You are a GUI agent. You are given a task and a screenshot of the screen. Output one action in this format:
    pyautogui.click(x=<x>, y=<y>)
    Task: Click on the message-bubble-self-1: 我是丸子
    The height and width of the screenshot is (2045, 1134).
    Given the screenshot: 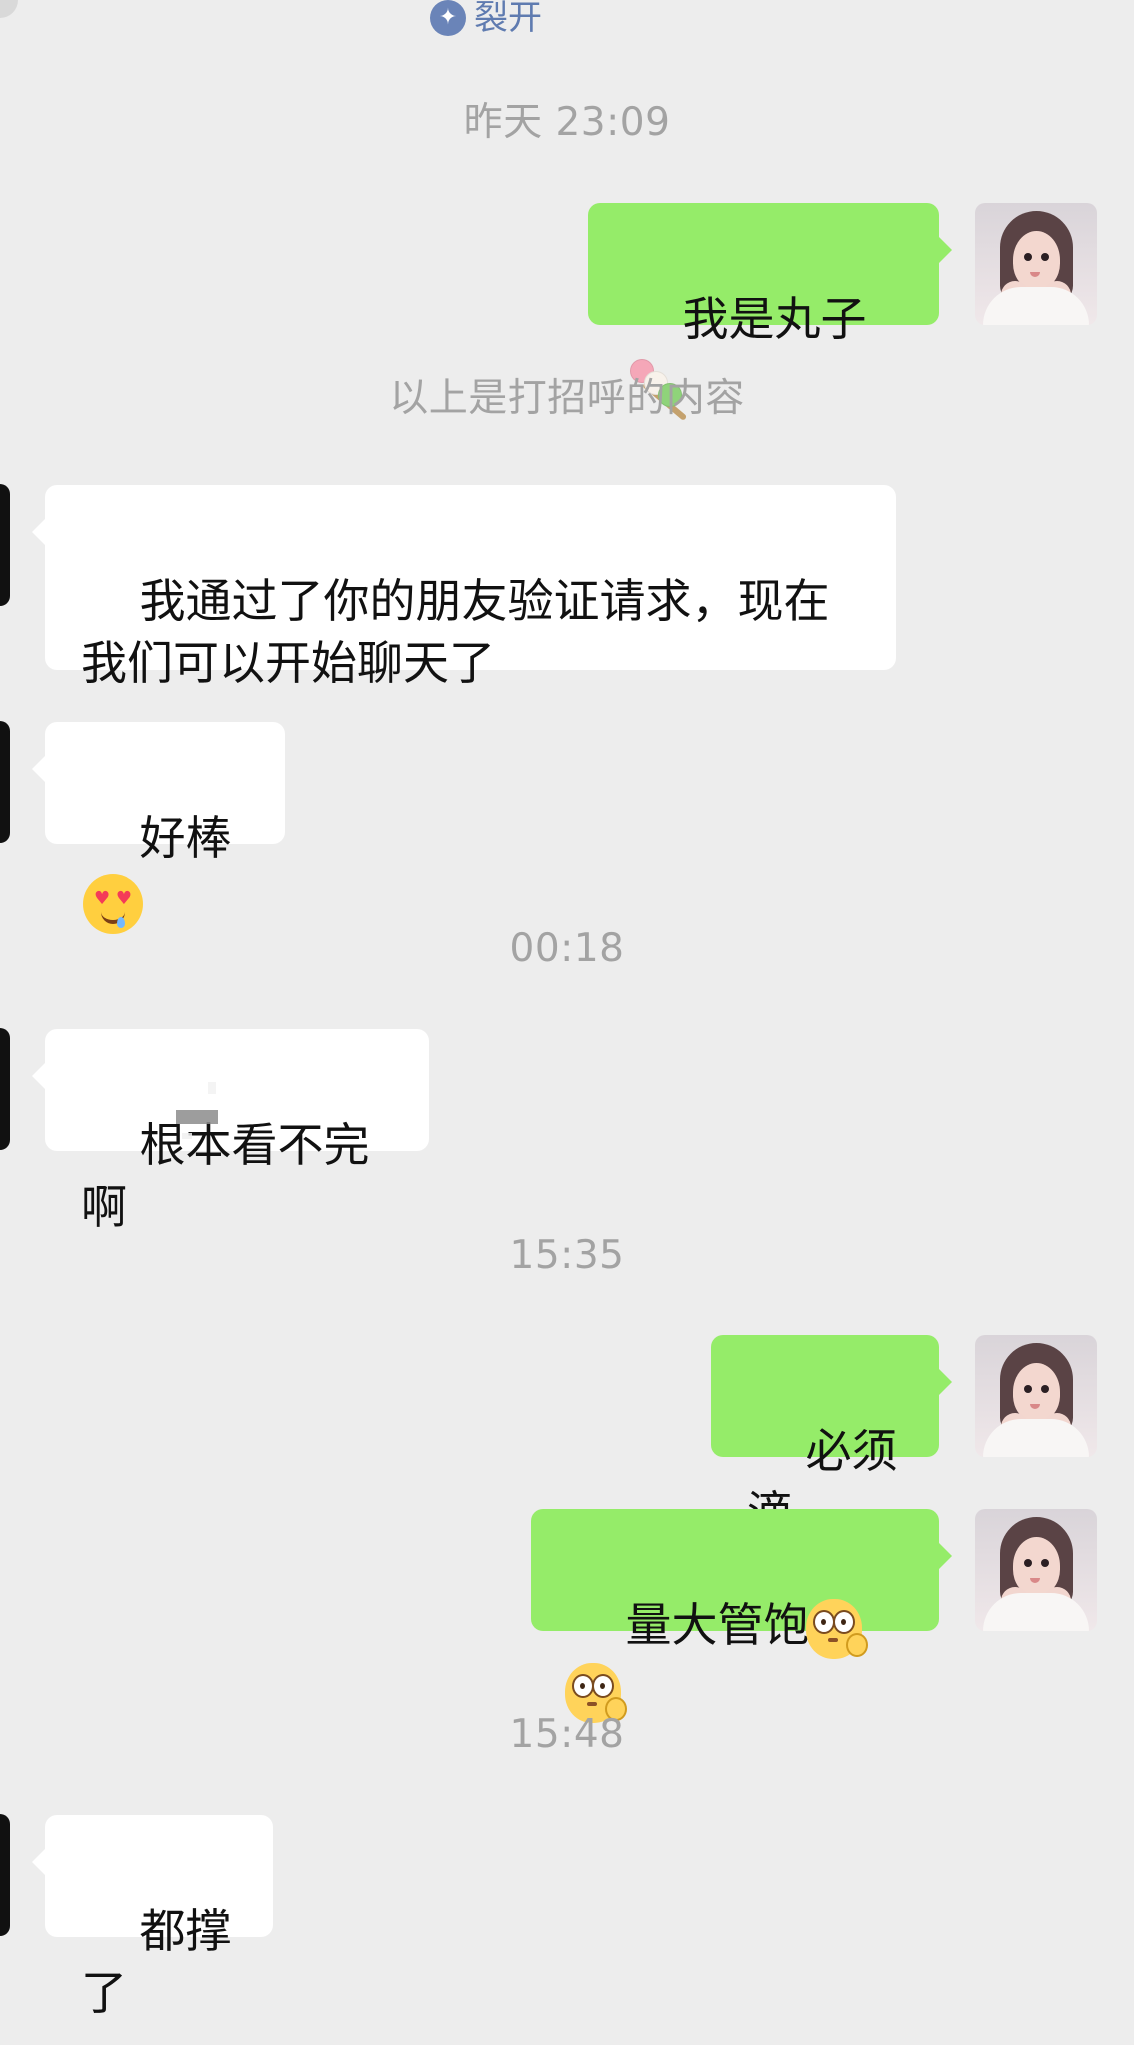 What is the action you would take?
    pyautogui.click(x=770, y=312)
    